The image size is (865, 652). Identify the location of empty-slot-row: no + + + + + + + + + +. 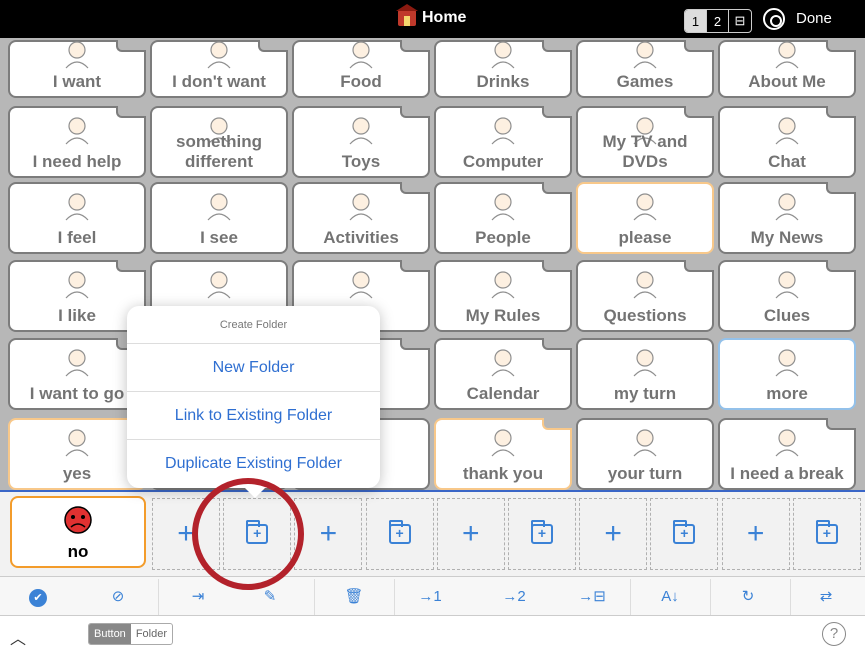
(432, 534).